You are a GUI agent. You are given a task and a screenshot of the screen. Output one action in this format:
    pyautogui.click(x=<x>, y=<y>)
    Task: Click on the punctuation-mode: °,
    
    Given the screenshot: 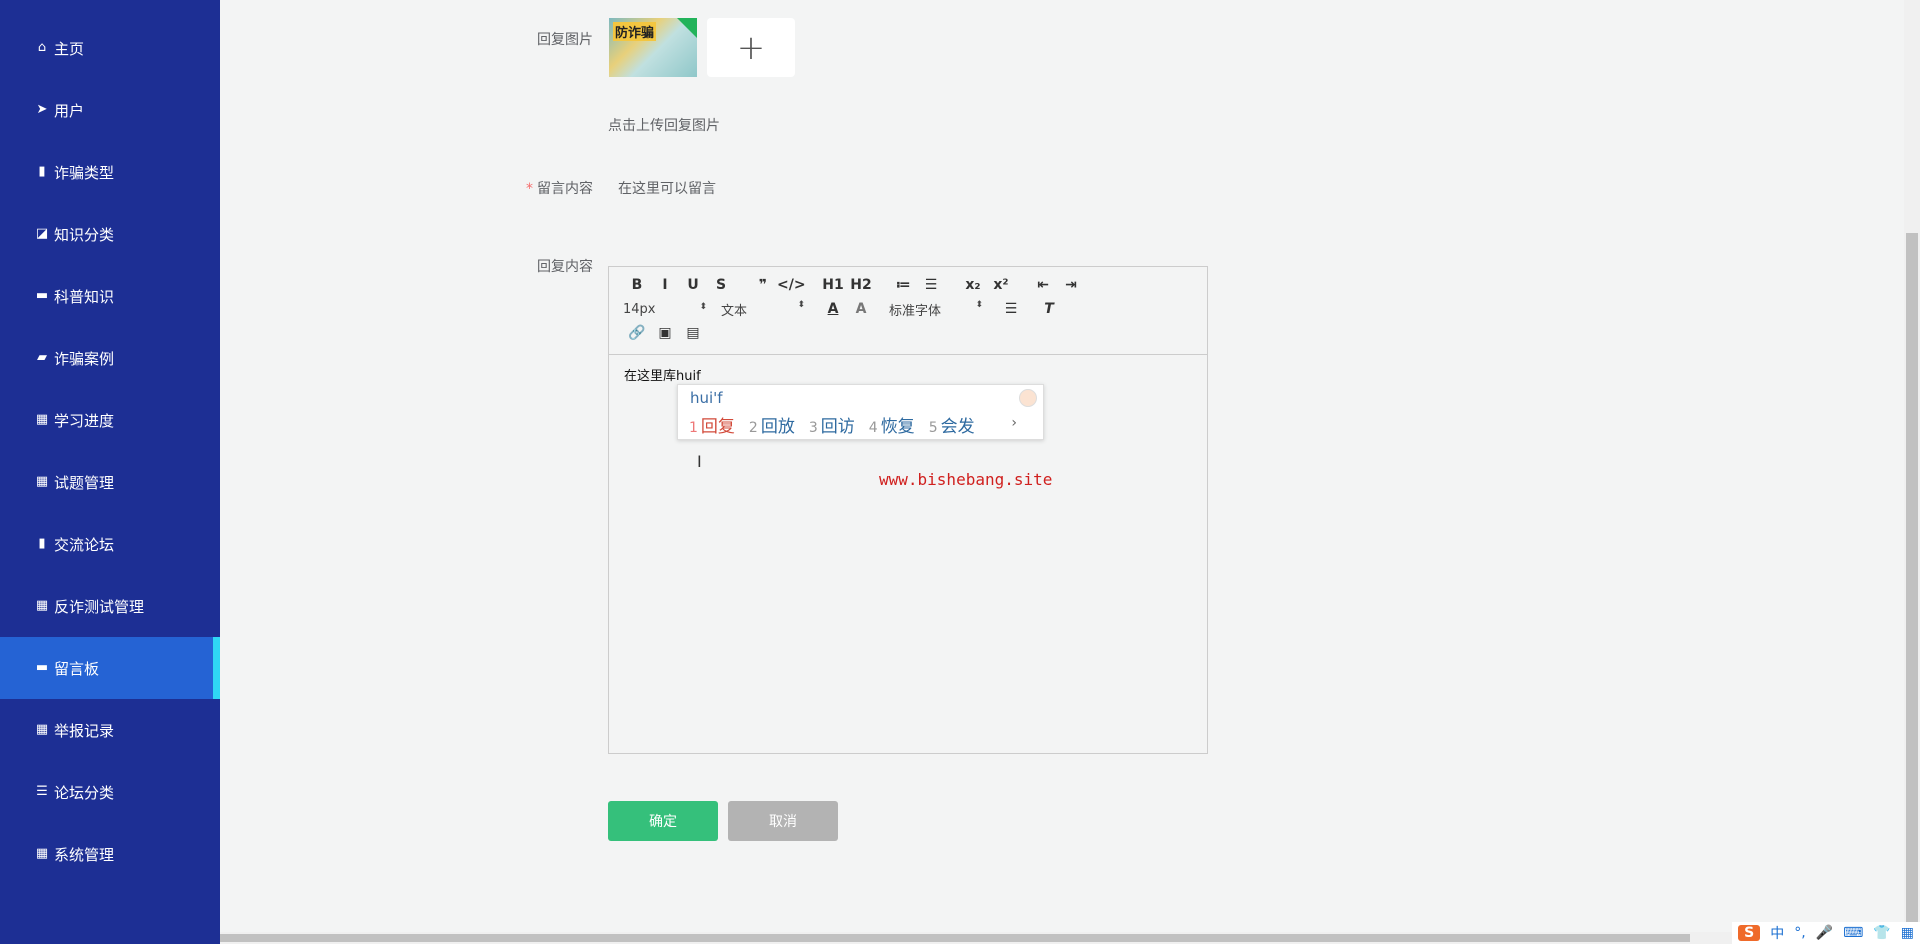 What is the action you would take?
    pyautogui.click(x=1799, y=933)
    